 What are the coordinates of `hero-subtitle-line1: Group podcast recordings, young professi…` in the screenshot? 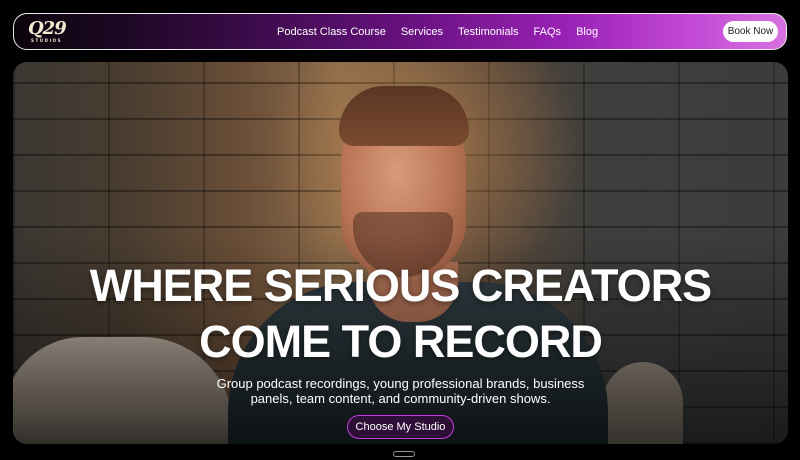 It's located at (400, 383).